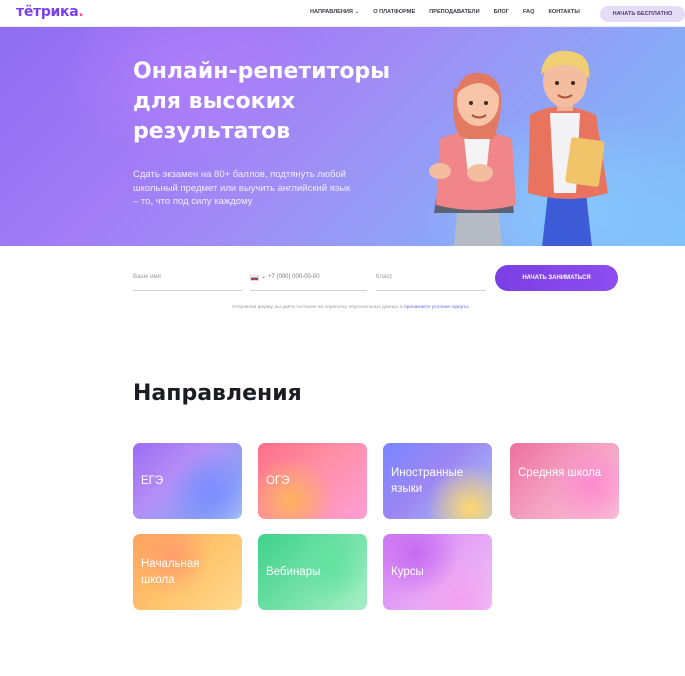  I want to click on card-label: Иностранные языки, so click(427, 481).